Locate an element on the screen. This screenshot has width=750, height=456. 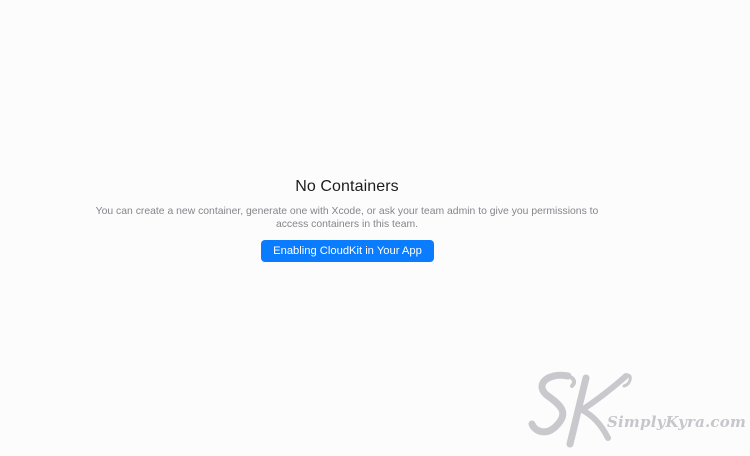
watermark-text: SimplyKyra.com is located at coordinates (677, 422).